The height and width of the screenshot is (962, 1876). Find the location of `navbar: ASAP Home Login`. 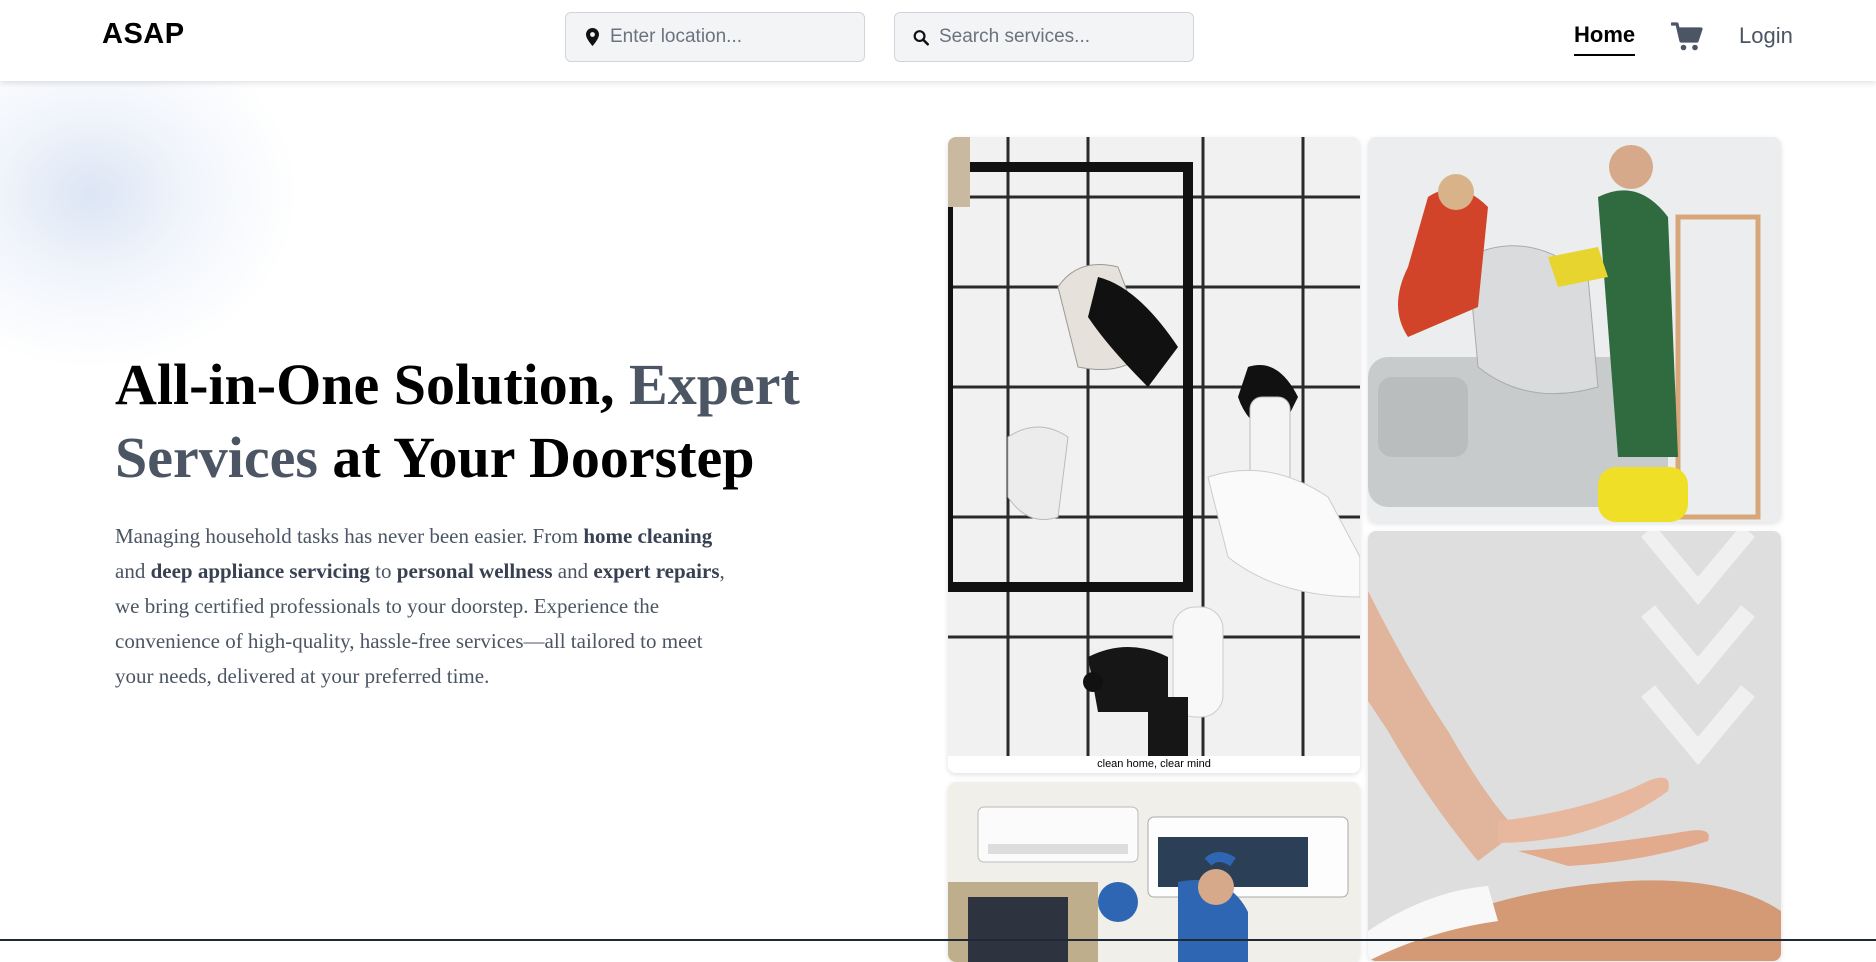

navbar: ASAP Home Login is located at coordinates (938, 40).